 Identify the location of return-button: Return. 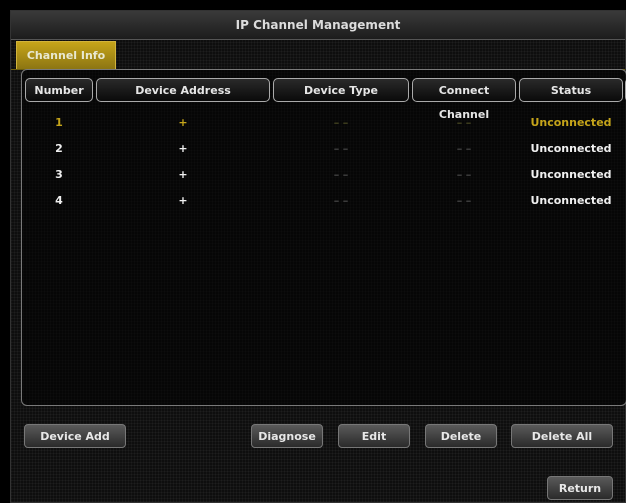
(580, 488).